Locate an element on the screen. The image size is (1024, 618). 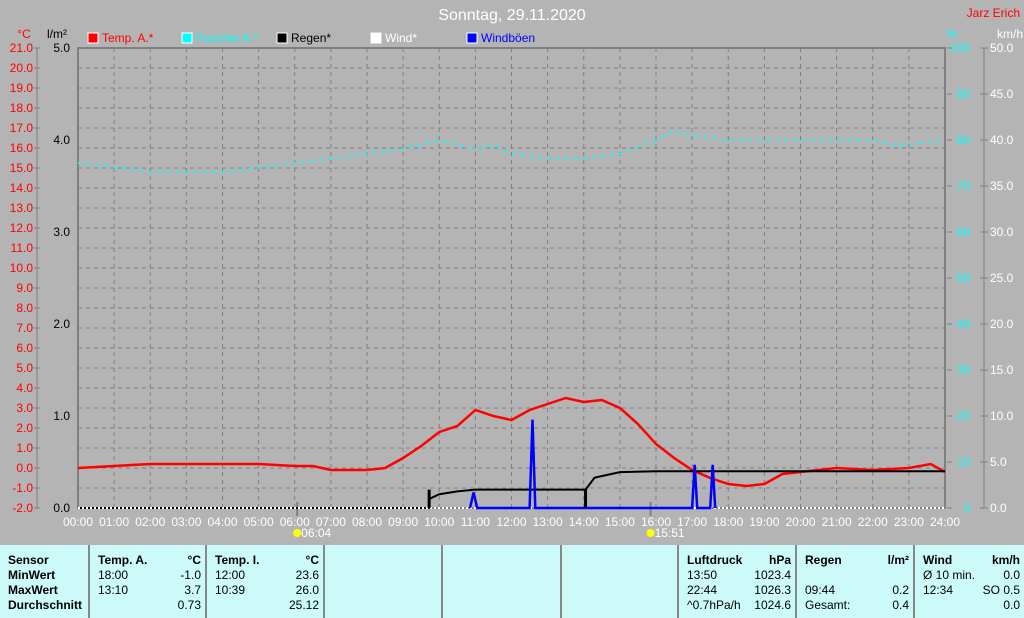
cell-time: 13:50 is located at coordinates (702, 575).